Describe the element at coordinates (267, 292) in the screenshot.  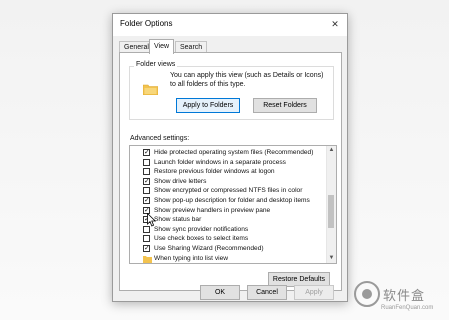
I see `cancel-button: Cancel` at that location.